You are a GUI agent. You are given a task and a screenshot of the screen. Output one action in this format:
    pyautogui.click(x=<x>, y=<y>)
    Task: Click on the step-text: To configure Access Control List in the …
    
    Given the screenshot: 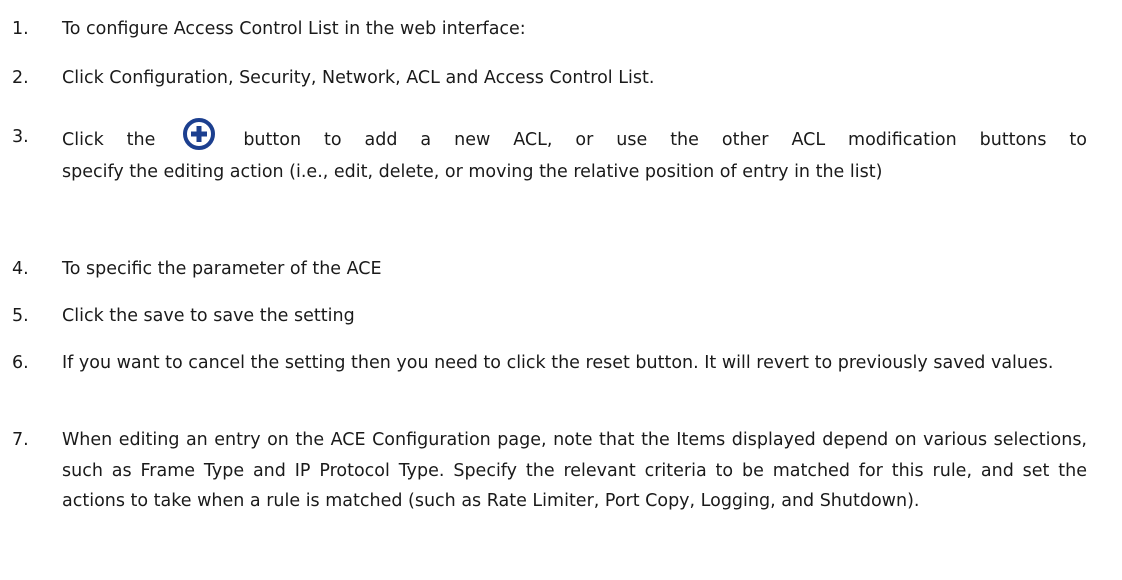 What is the action you would take?
    pyautogui.click(x=294, y=29)
    